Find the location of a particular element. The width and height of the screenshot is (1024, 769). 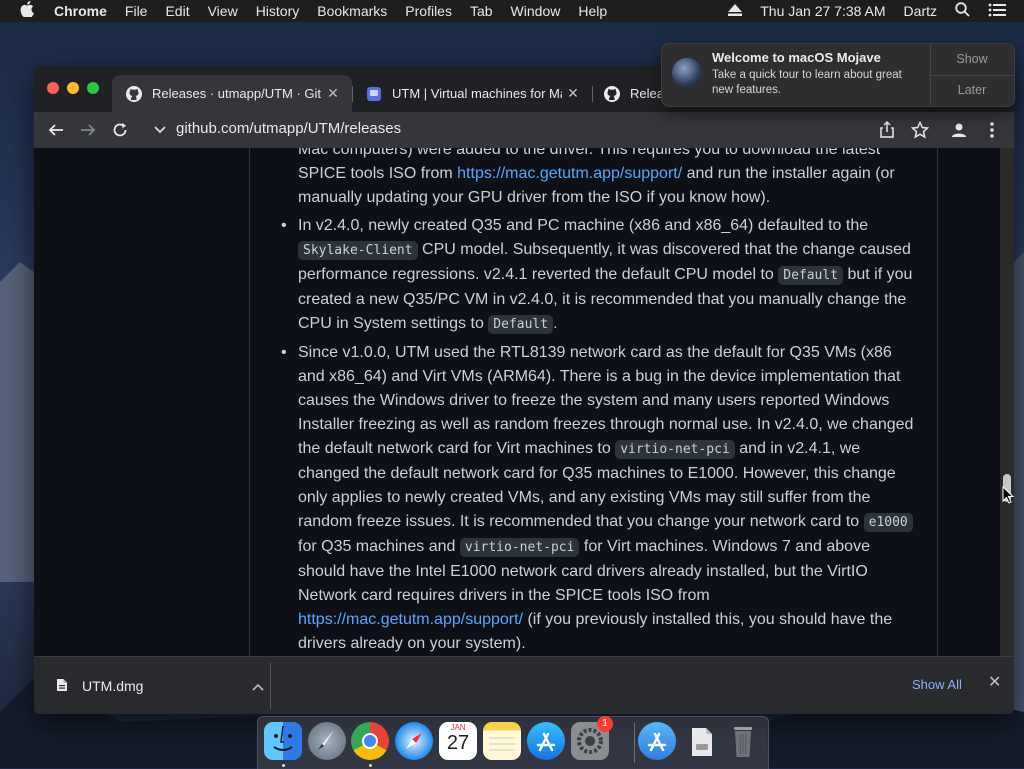

apple-menu-icon is located at coordinates (28, 11).